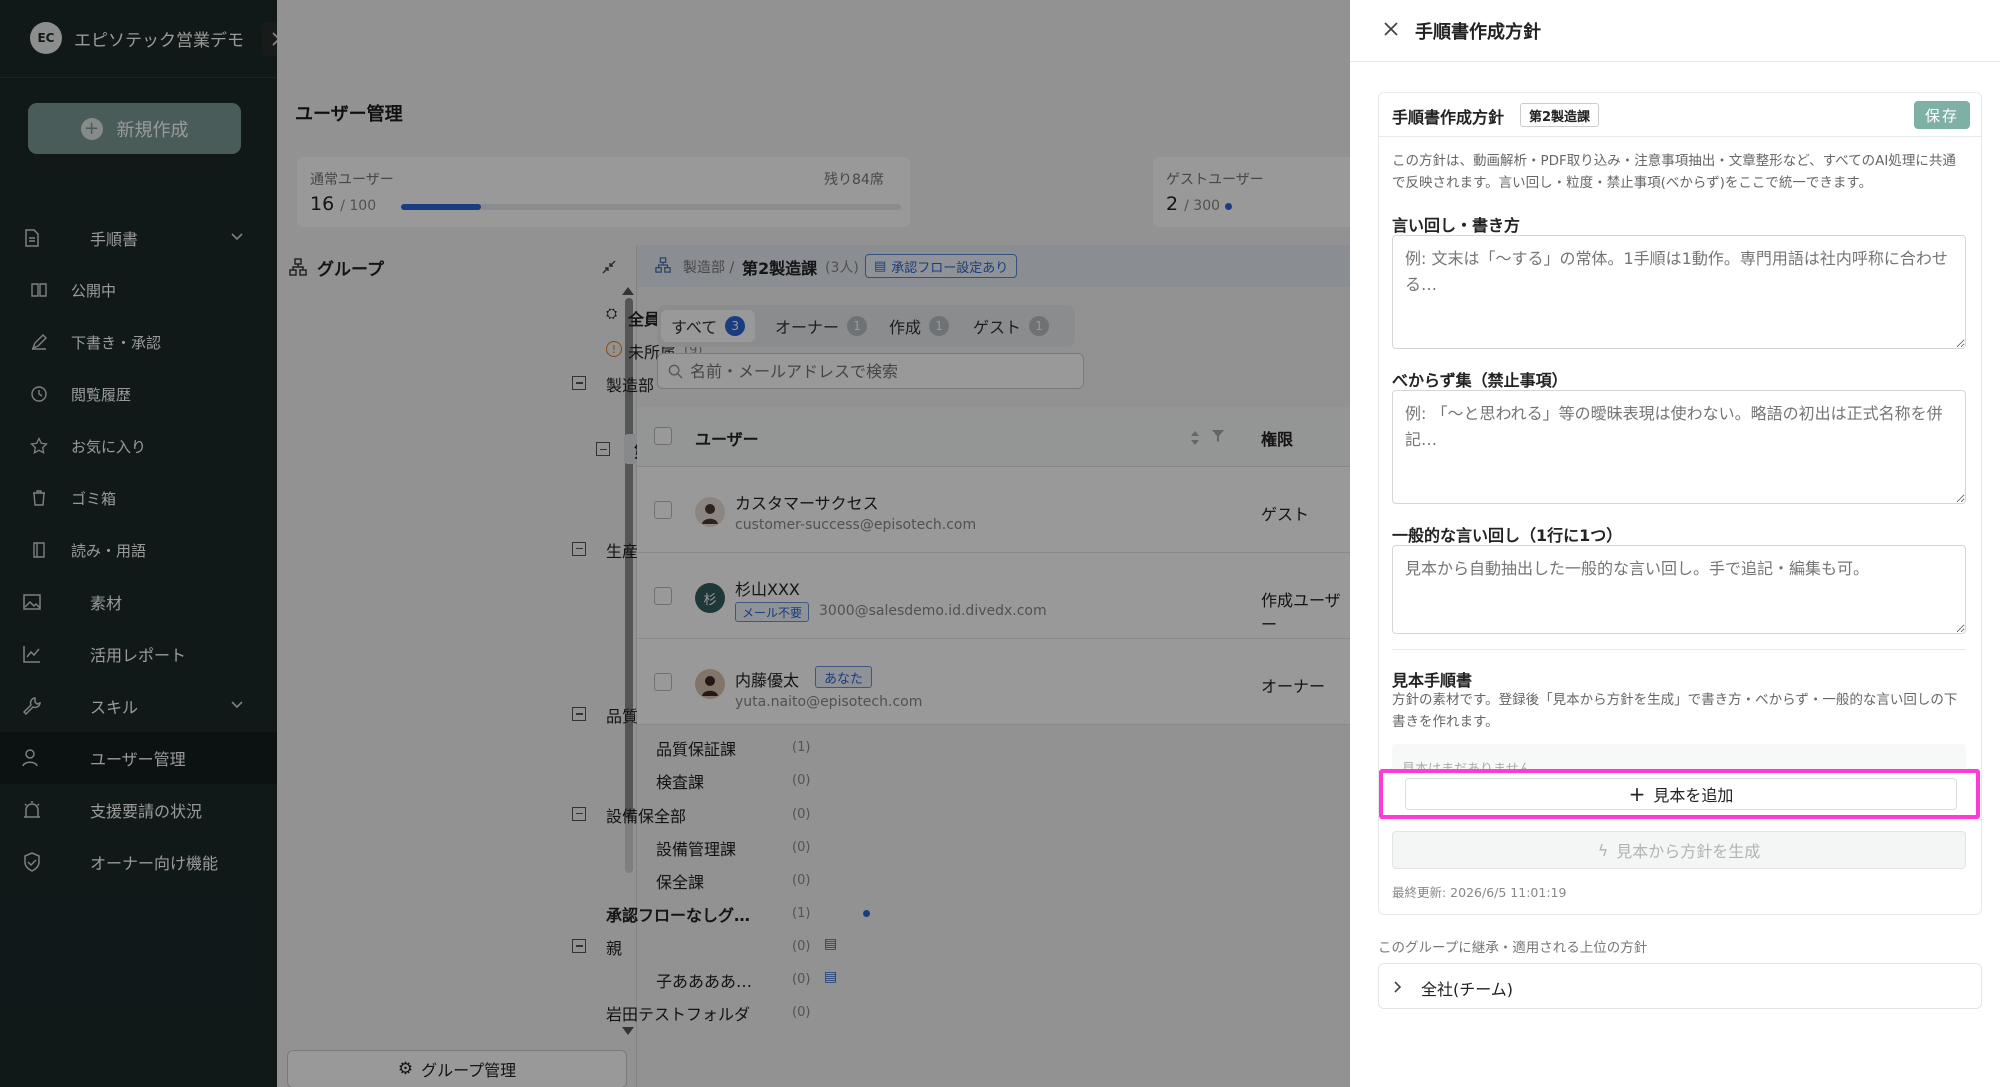 Image resolution: width=2000 pixels, height=1087 pixels. I want to click on save-button: 保存, so click(1942, 115).